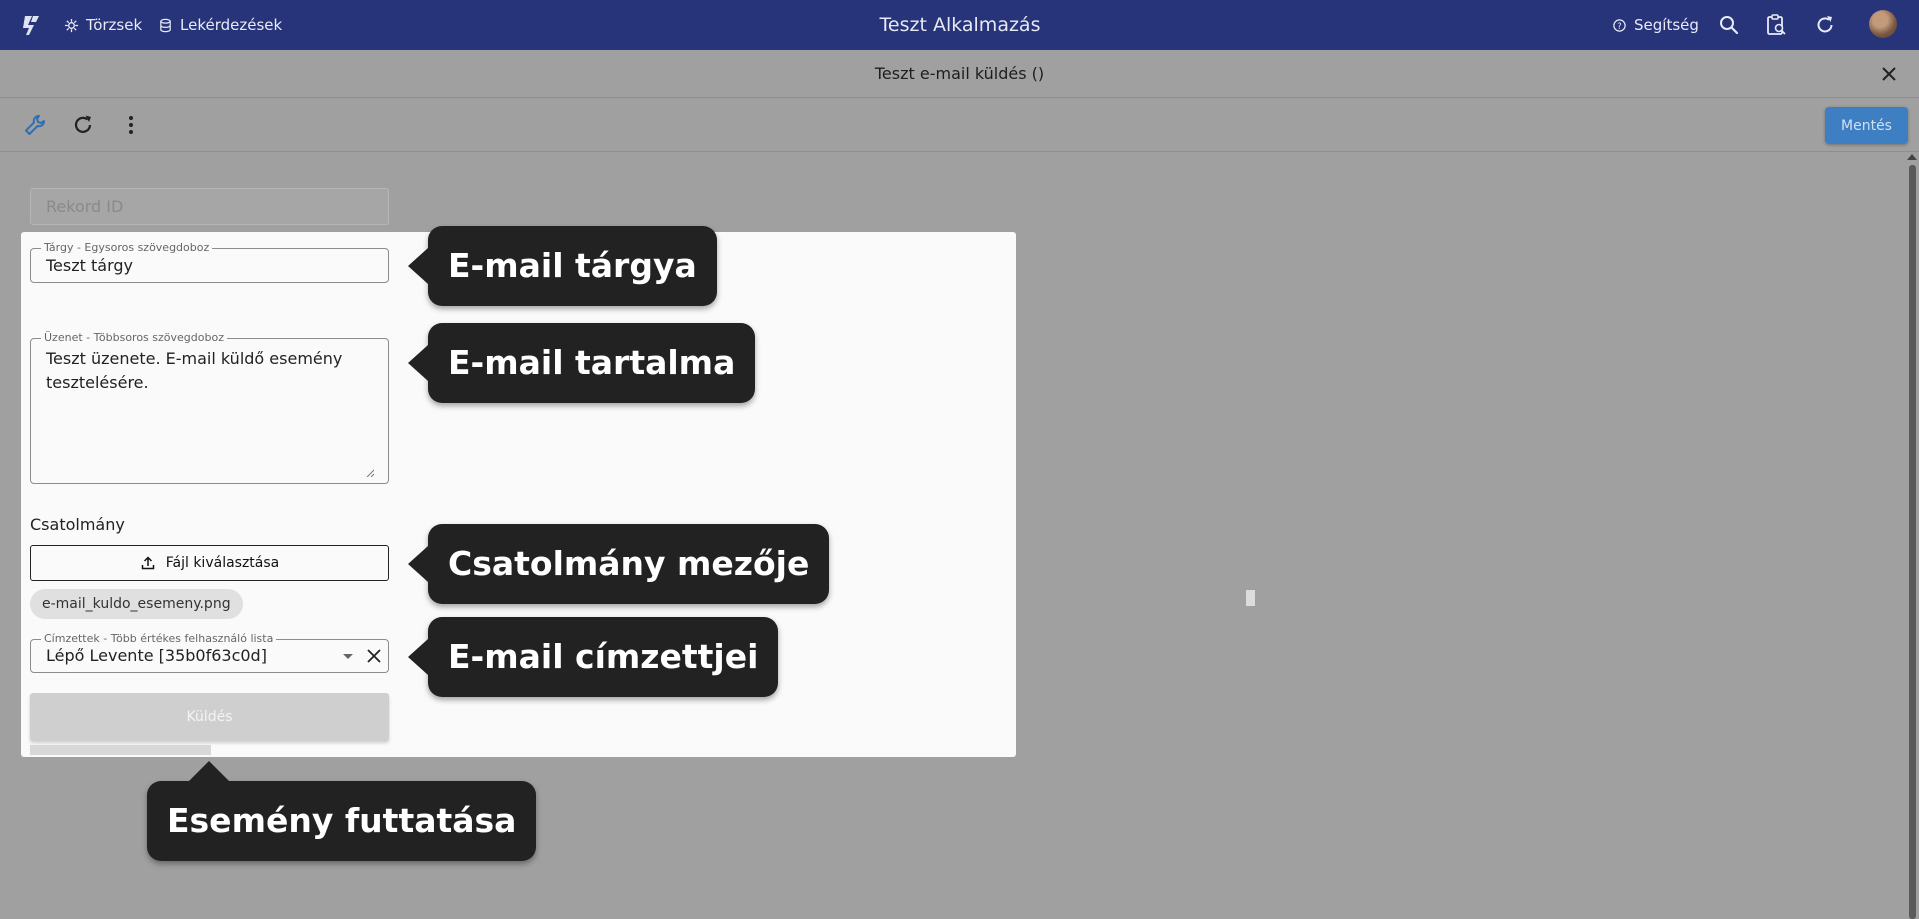  Describe the element at coordinates (209, 717) in the screenshot. I see `send-button: Küldés` at that location.